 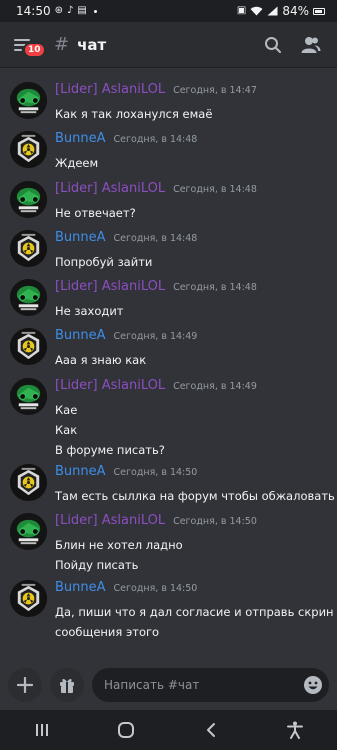 What do you see at coordinates (82, 10) in the screenshot?
I see `news-icon: ▤` at bounding box center [82, 10].